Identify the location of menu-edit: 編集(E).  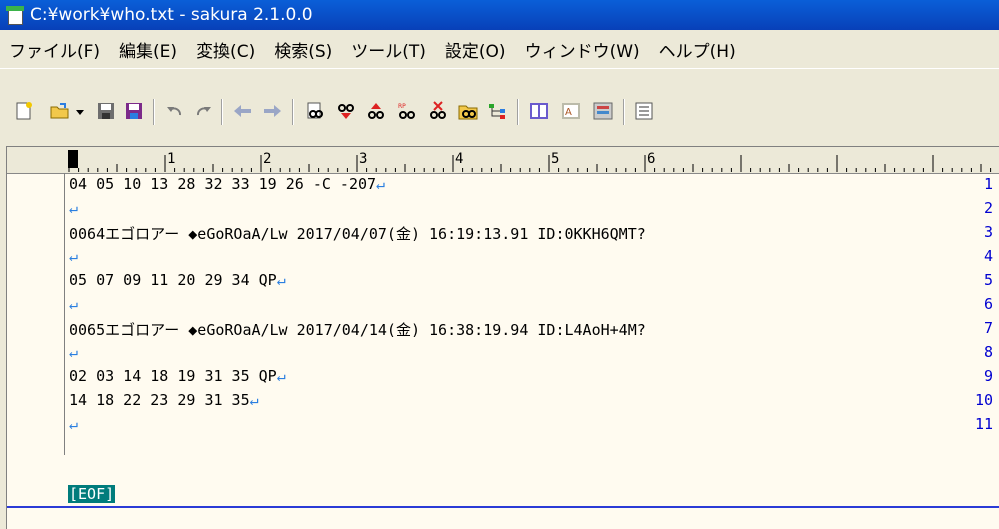
(147, 49).